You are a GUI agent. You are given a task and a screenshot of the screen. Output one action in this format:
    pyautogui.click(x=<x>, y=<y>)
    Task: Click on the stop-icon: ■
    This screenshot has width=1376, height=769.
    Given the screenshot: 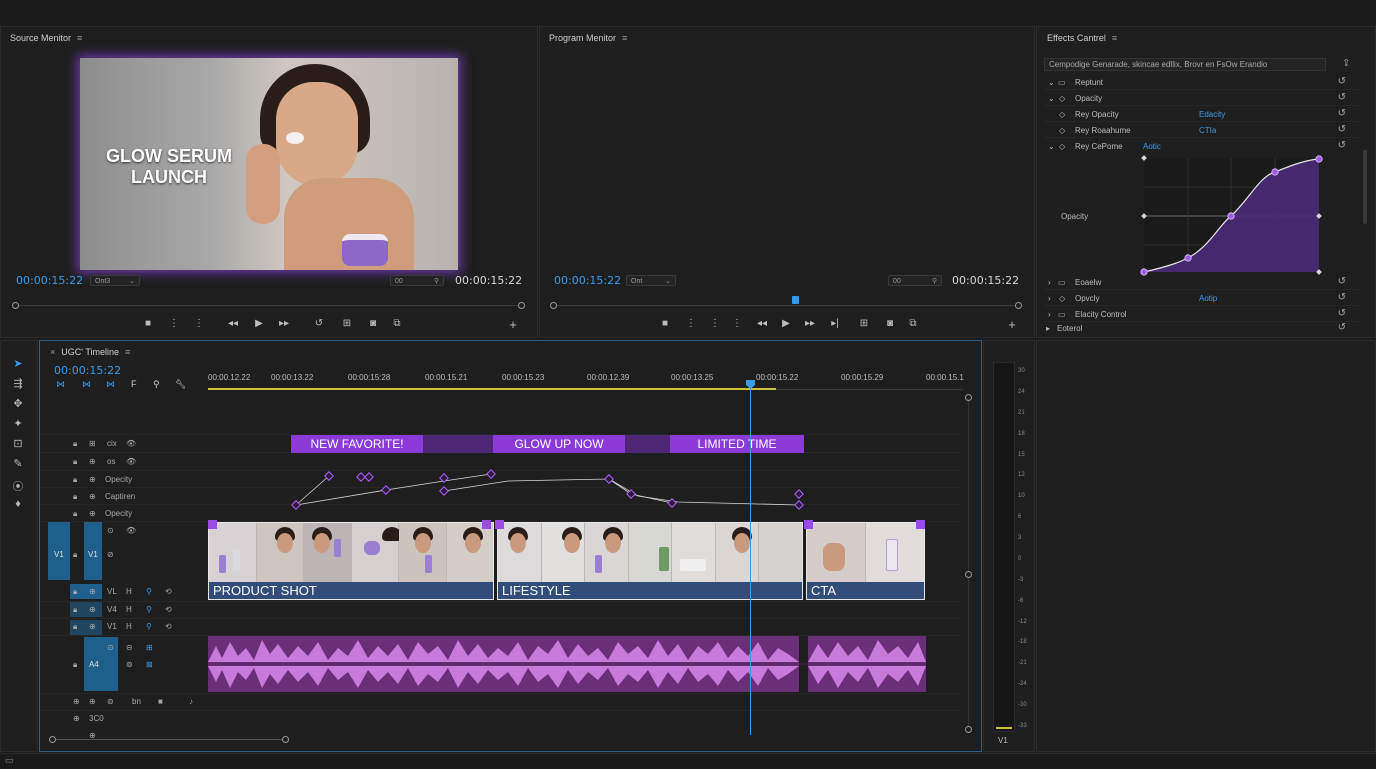 What is the action you would take?
    pyautogui.click(x=665, y=323)
    